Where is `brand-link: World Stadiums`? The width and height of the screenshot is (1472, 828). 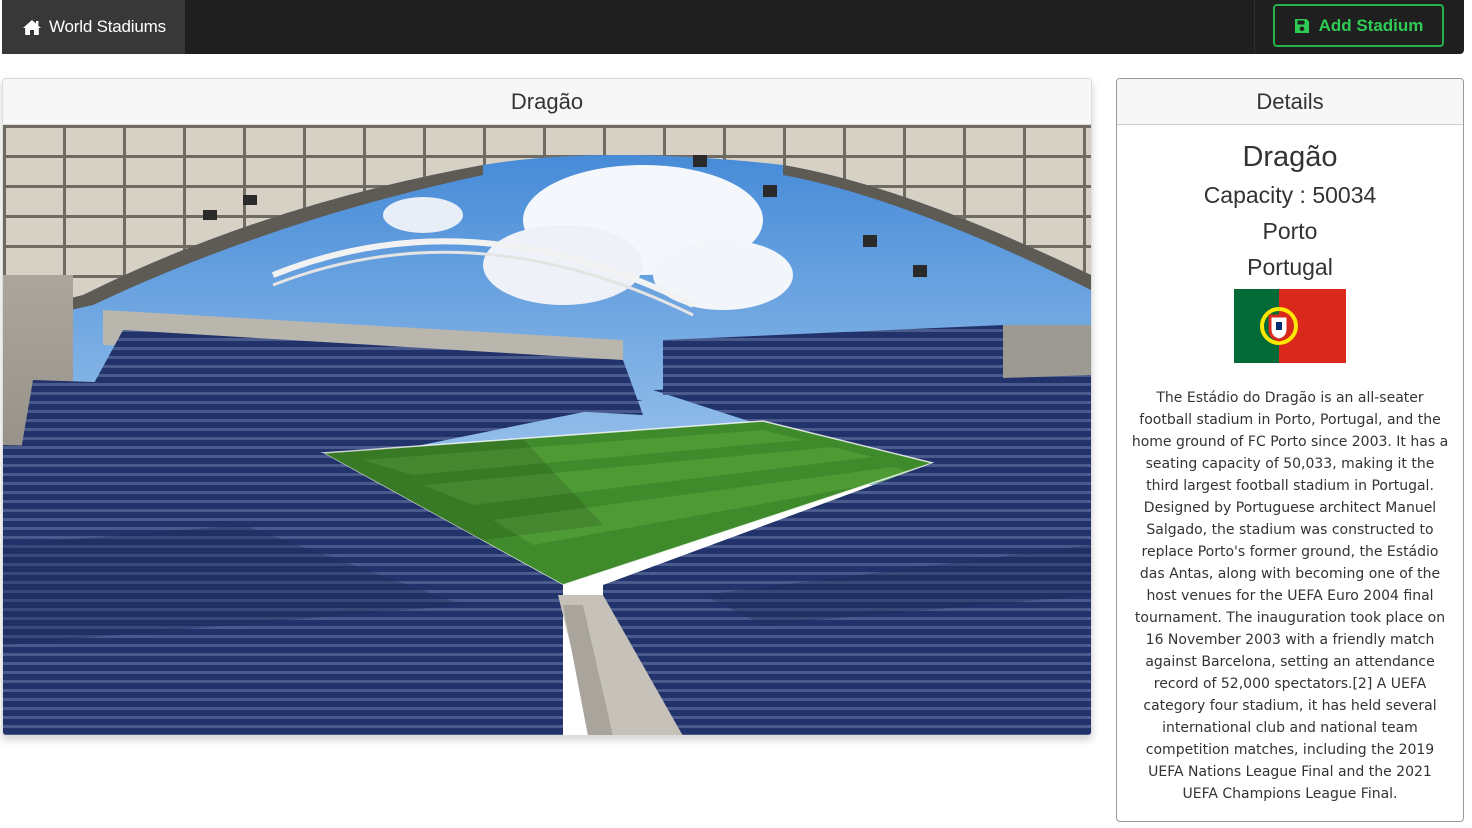
brand-link: World Stadiums is located at coordinates (93, 27).